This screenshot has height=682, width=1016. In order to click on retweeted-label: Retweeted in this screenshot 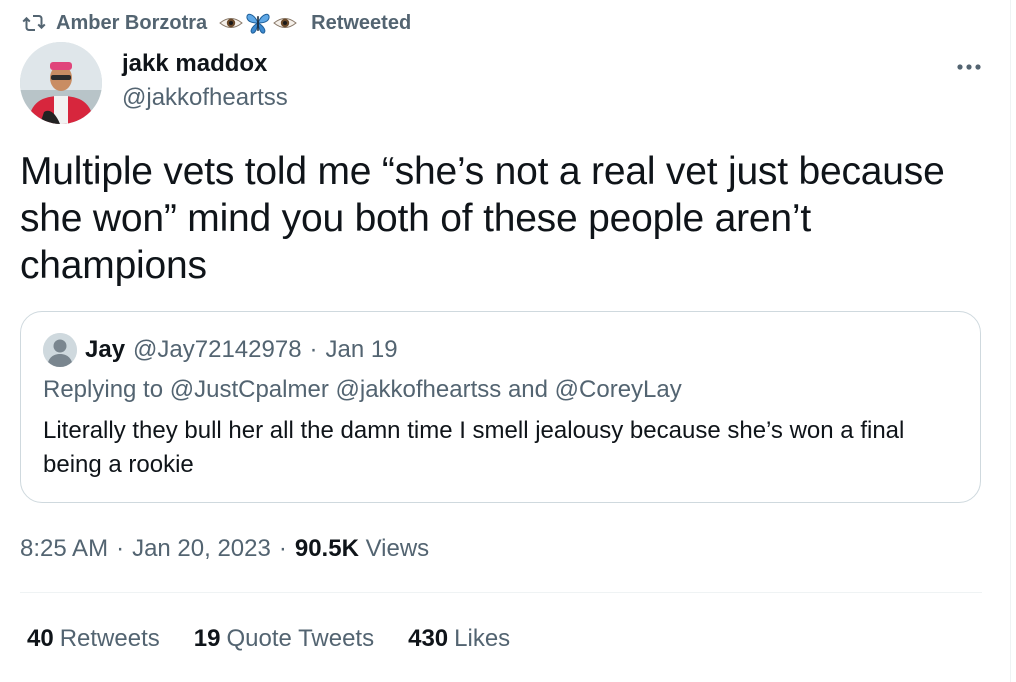, I will do `click(361, 22)`.